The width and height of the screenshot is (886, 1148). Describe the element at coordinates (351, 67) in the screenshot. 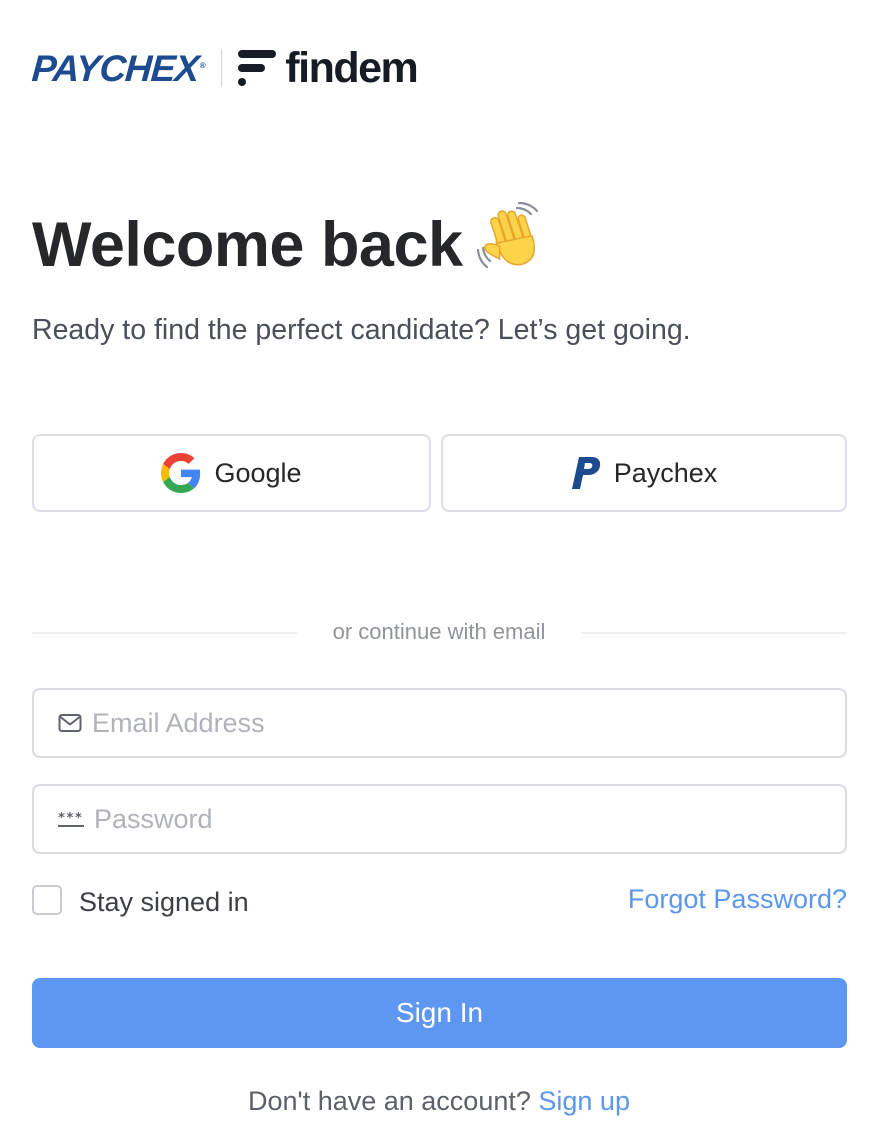

I see `findem-logo: findem` at that location.